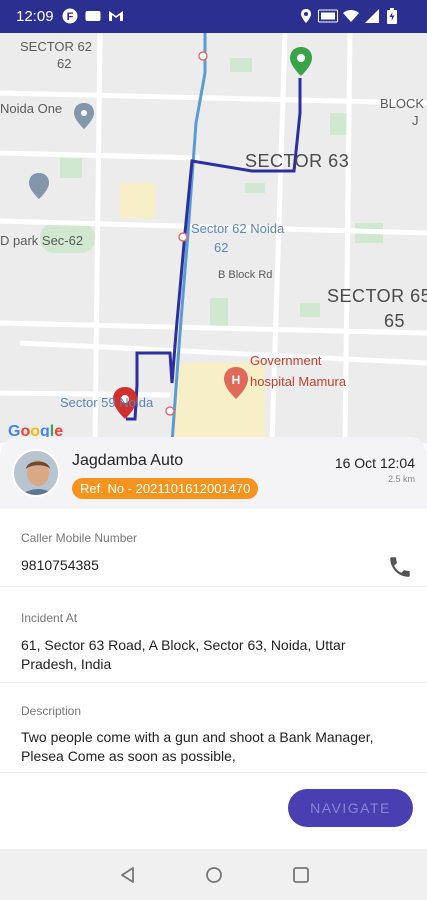 The width and height of the screenshot is (427, 900). Describe the element at coordinates (245, 275) in the screenshot. I see `map-label-b-block-rd: B Block Rd` at that location.